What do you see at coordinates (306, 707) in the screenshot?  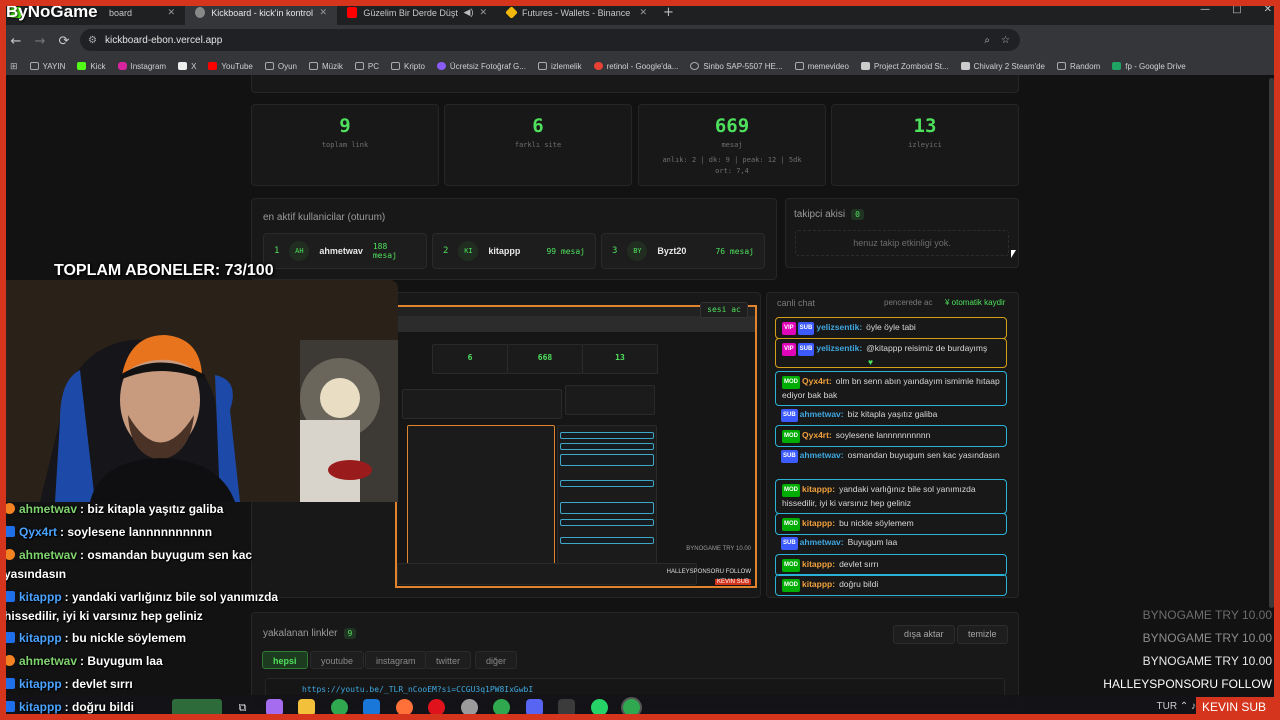 I see `file-explorer-icon` at bounding box center [306, 707].